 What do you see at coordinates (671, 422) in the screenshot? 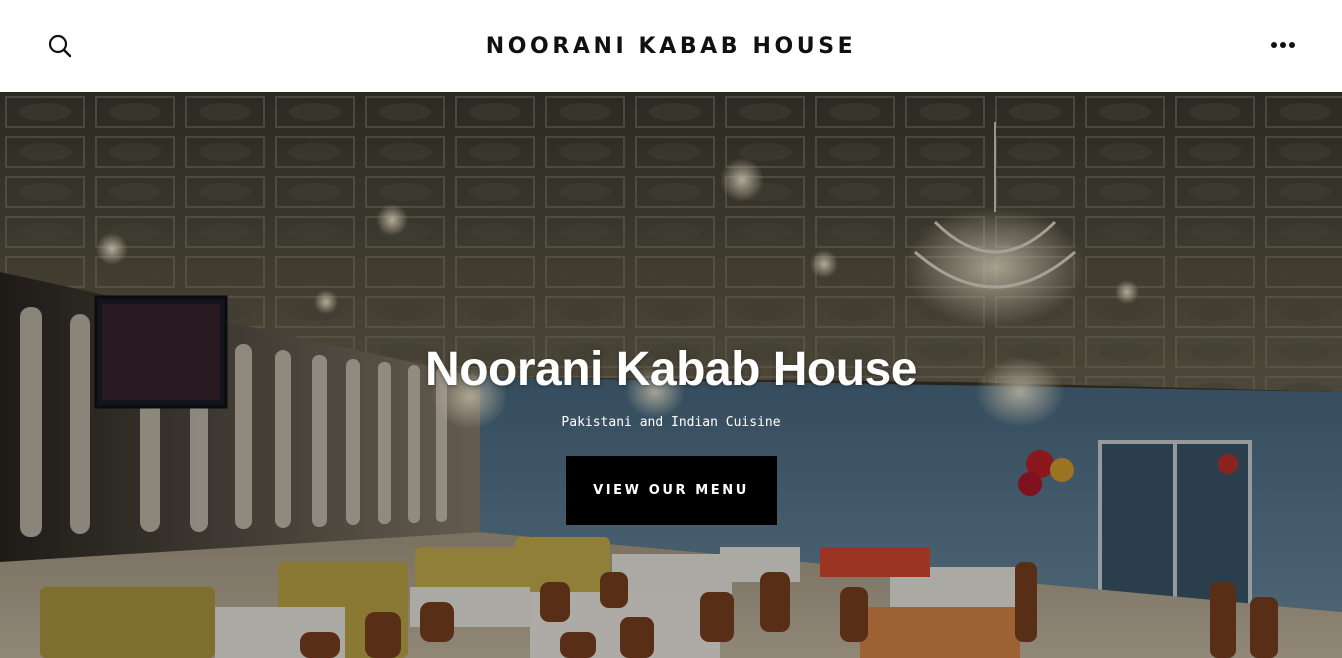
I see `hero-tagline: Pakistani and Indian Cuisine` at bounding box center [671, 422].